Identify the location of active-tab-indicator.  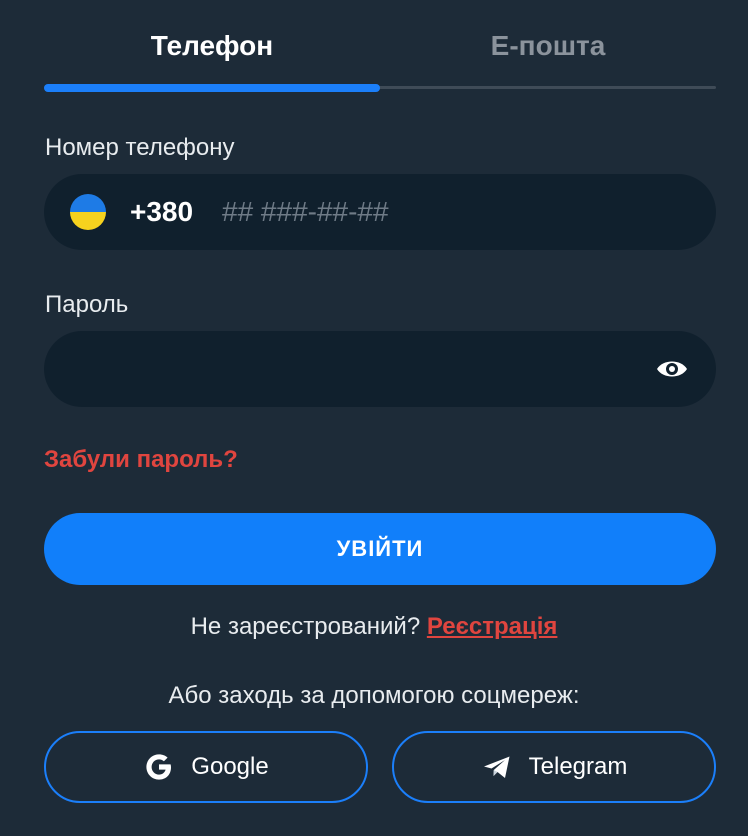
(212, 88).